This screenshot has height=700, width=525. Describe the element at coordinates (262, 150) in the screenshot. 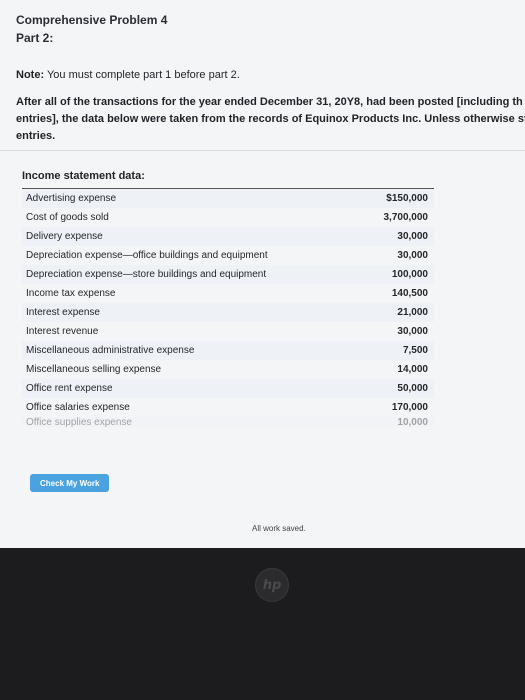

I see `section-divider` at that location.